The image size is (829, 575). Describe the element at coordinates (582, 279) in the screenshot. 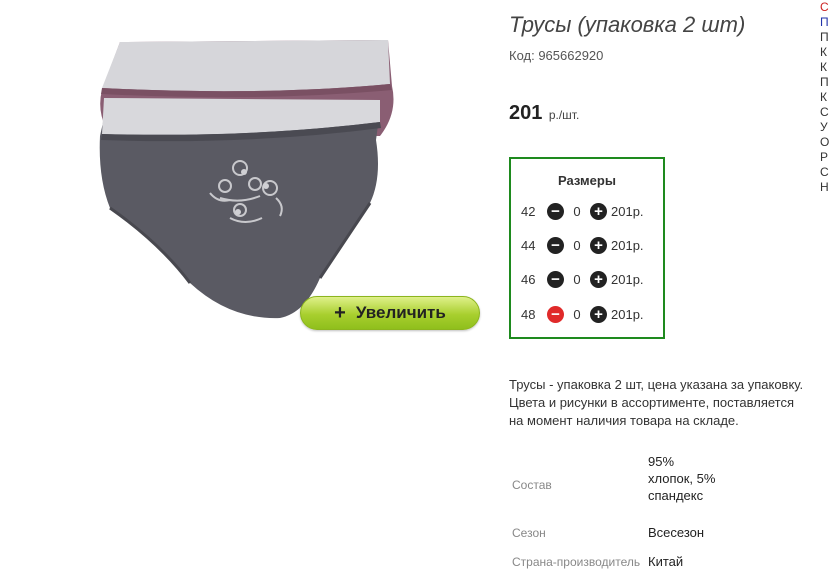

I see `size-row-46: 46 − 0 + 201р.` at that location.